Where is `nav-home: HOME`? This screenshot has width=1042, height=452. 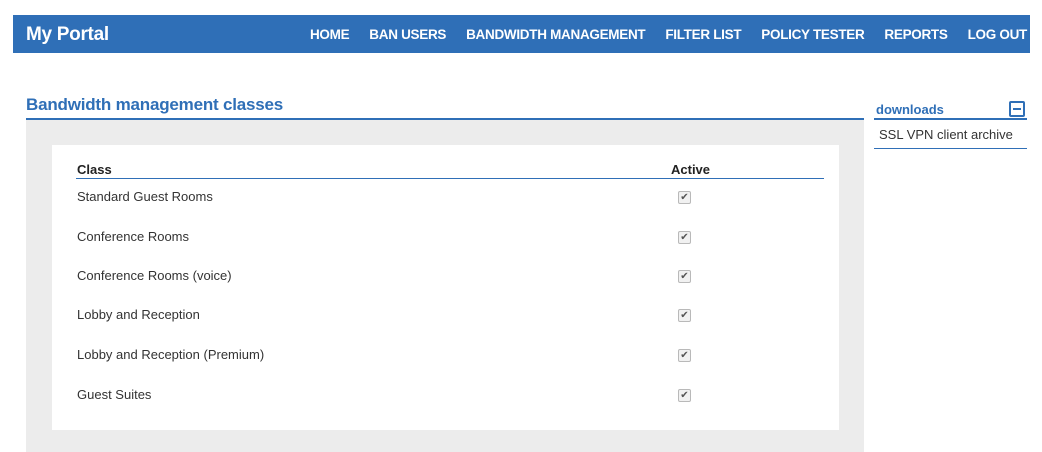 nav-home: HOME is located at coordinates (329, 34).